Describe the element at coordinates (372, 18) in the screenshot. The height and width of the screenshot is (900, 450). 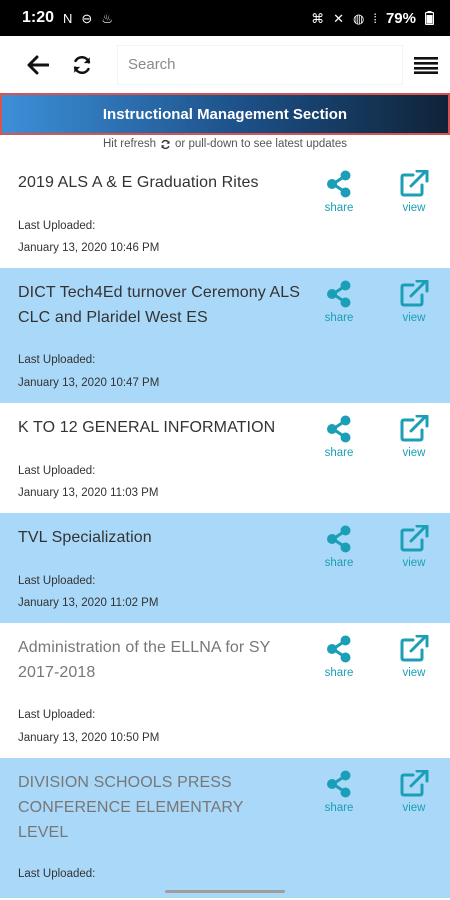
I see `status-right: ⌘ ✕ ◍ ⁞ 79%` at that location.